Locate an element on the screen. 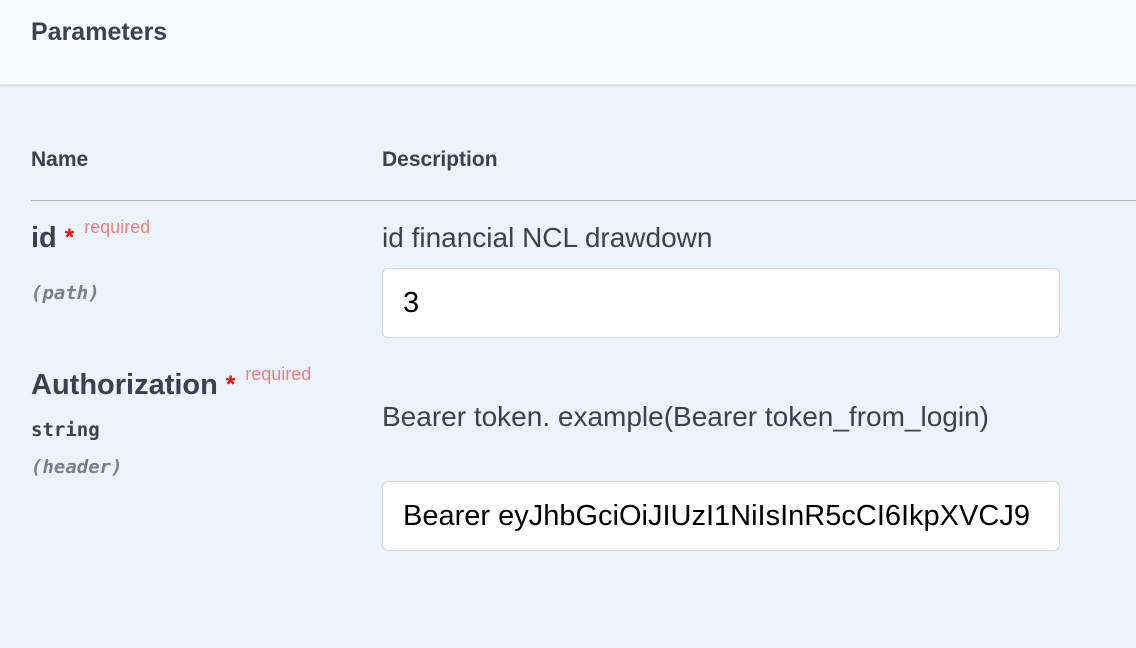 This screenshot has height=648, width=1136. authorization-input is located at coordinates (721, 516).